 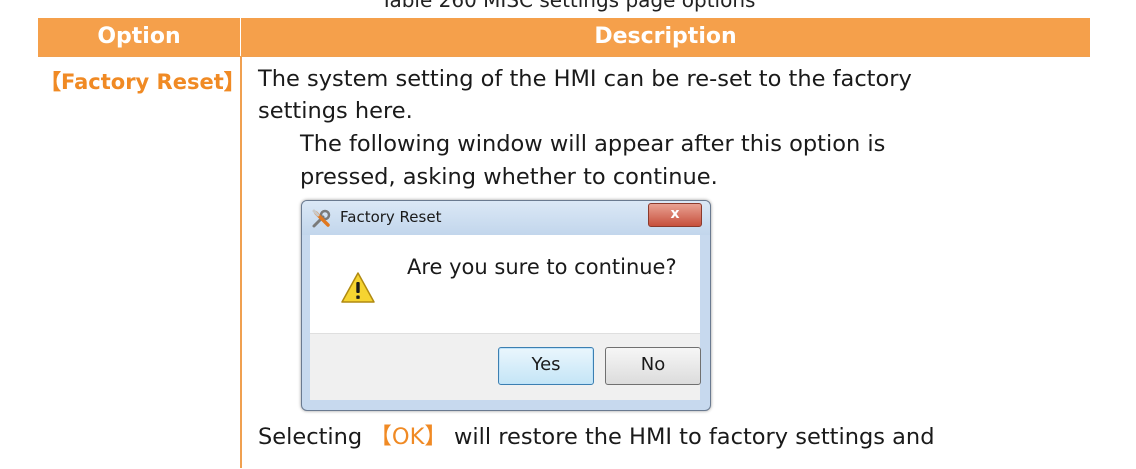 I want to click on no-button: No, so click(x=653, y=366).